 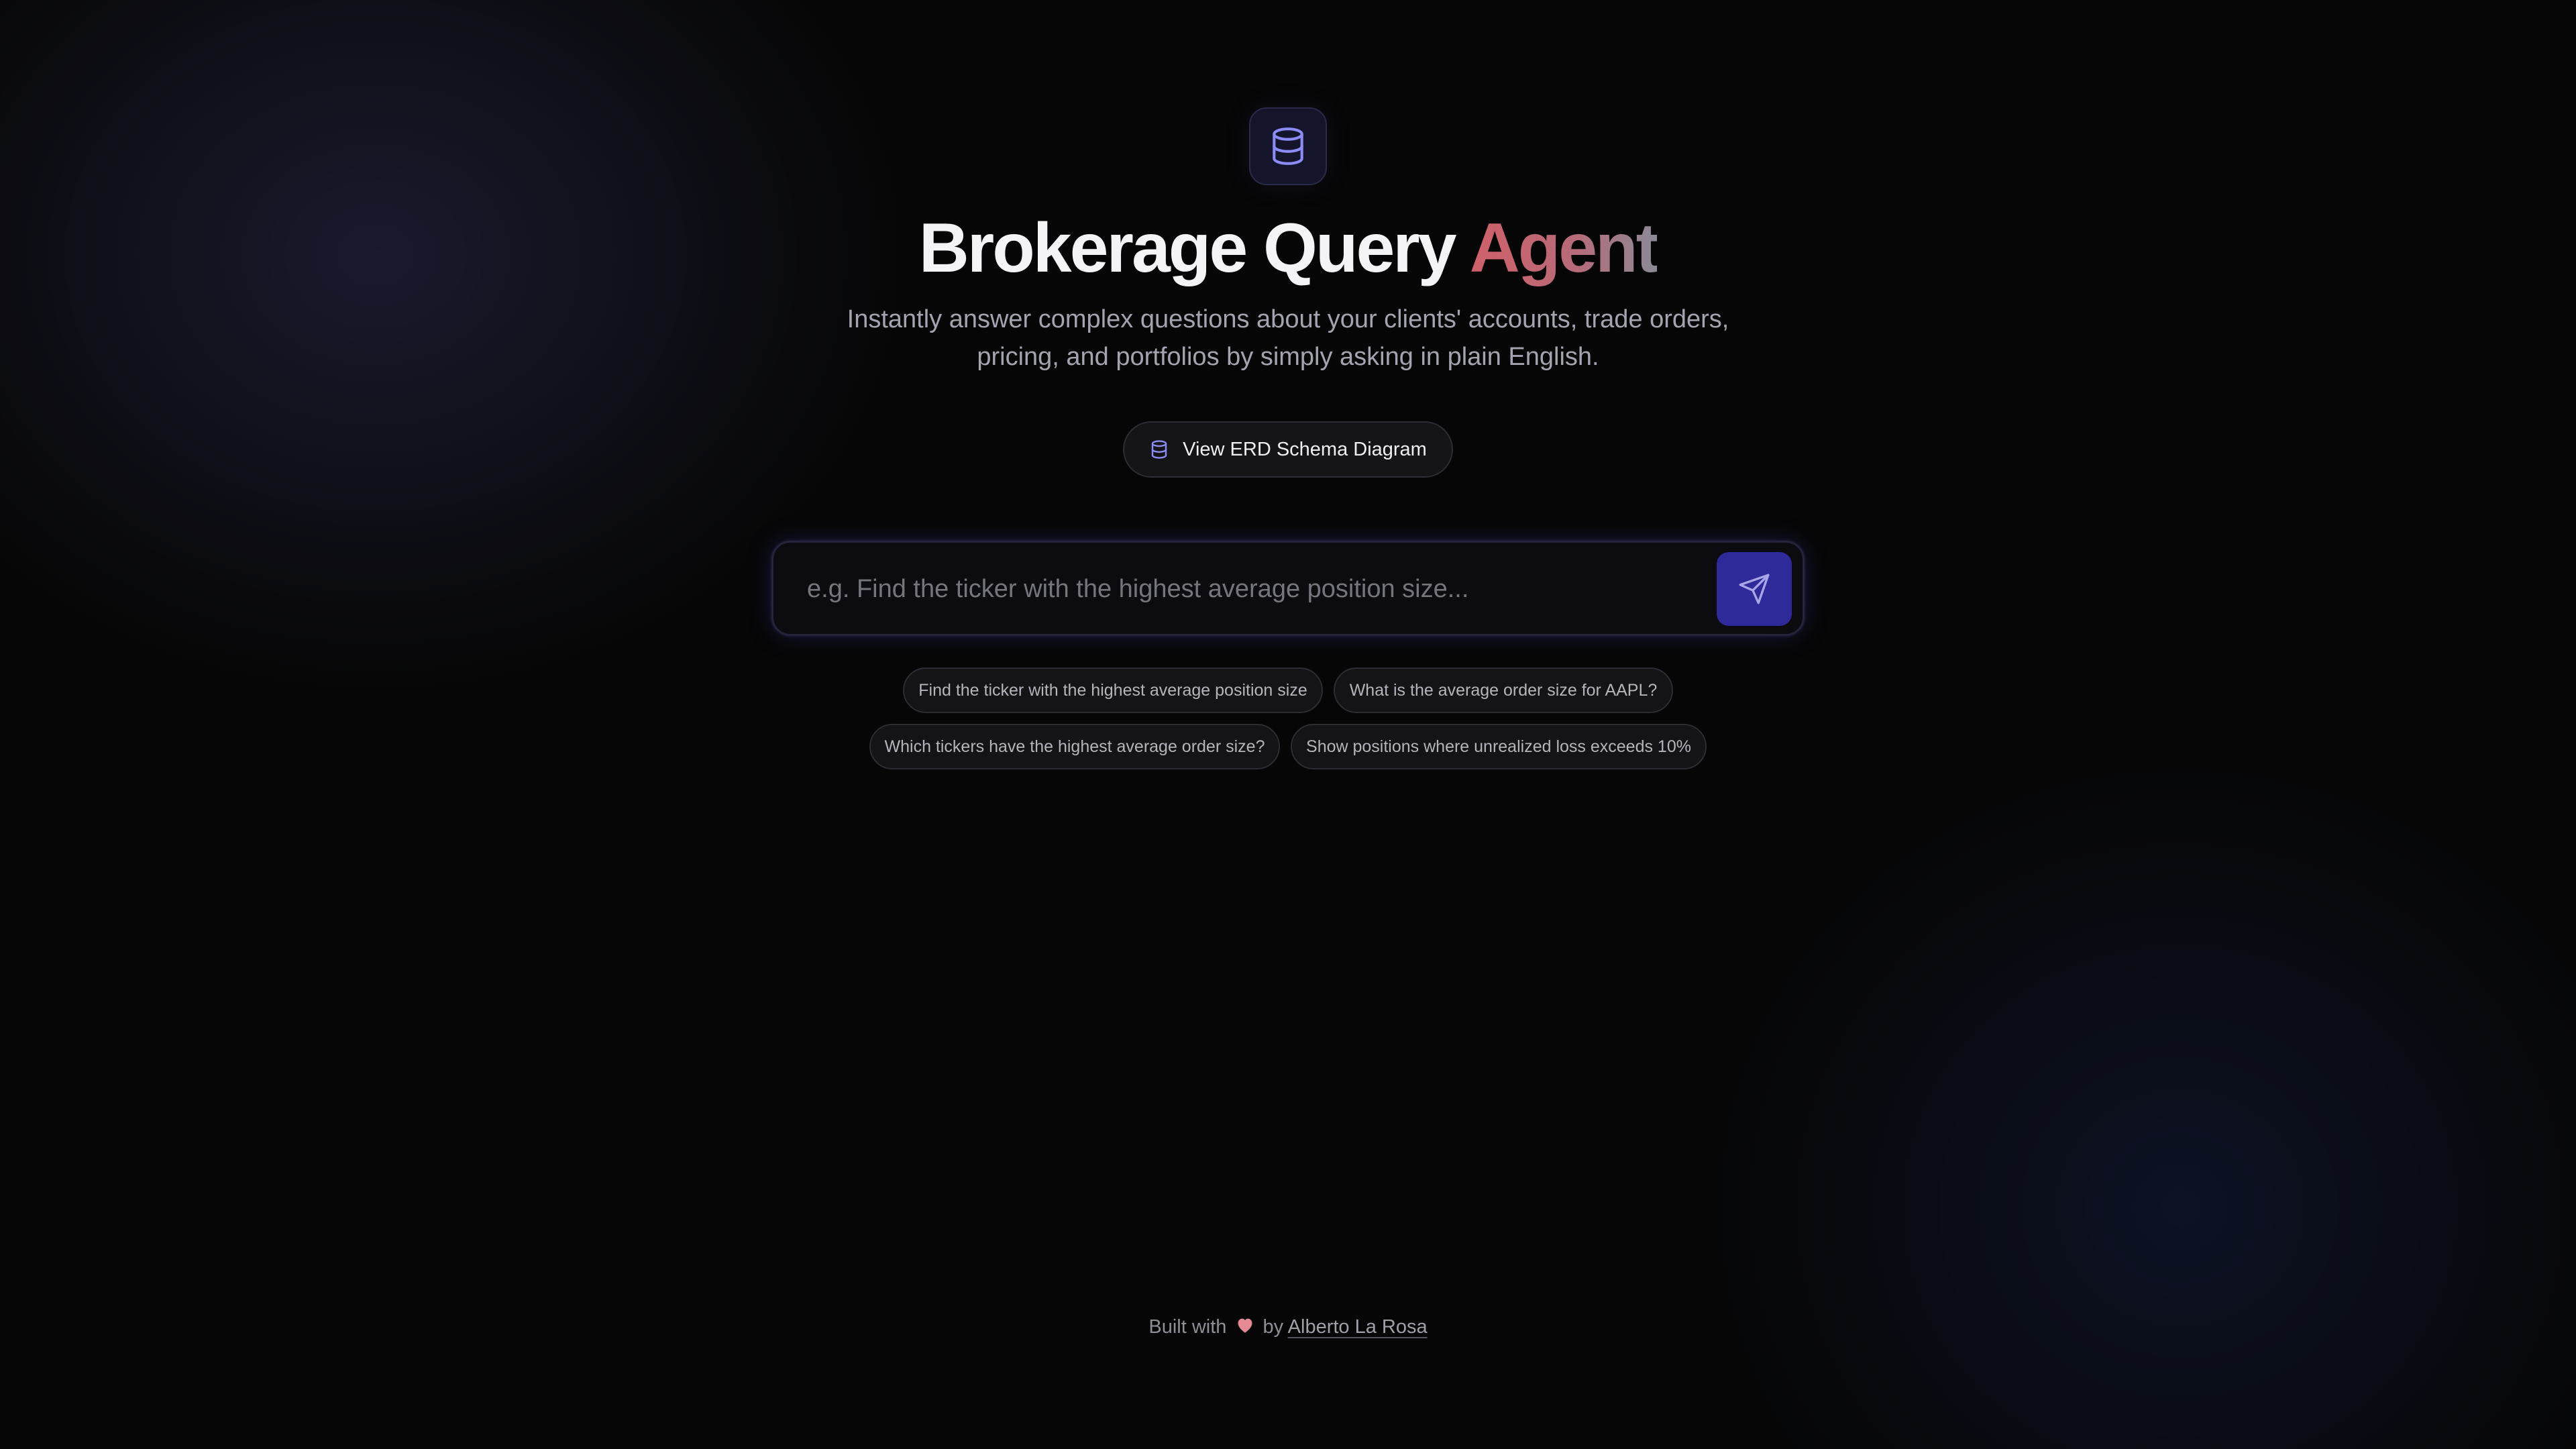 I want to click on send-icon, so click(x=1754, y=589).